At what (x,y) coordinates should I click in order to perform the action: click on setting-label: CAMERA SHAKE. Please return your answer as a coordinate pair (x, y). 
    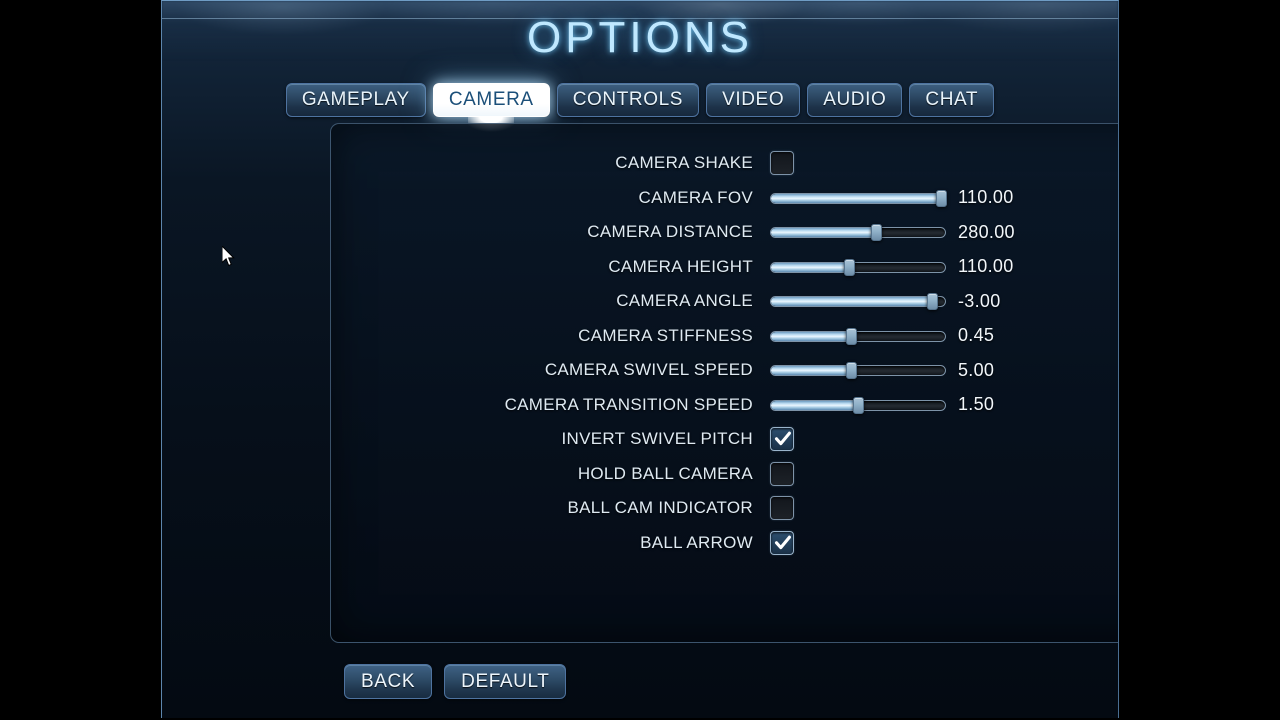
    Looking at the image, I should click on (684, 163).